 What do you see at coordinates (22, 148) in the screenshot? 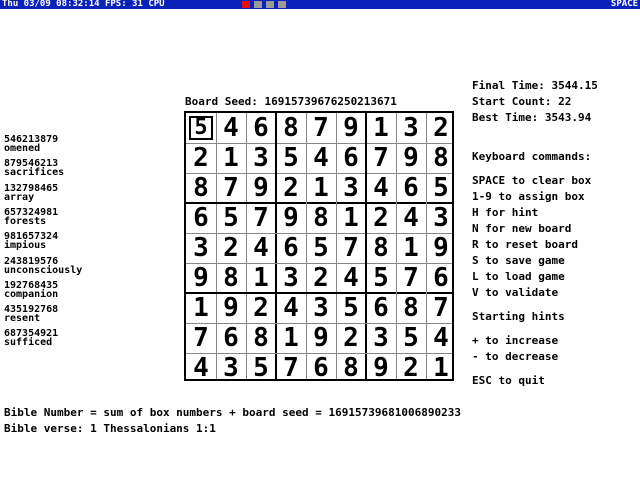
I see `solution-word: omened` at bounding box center [22, 148].